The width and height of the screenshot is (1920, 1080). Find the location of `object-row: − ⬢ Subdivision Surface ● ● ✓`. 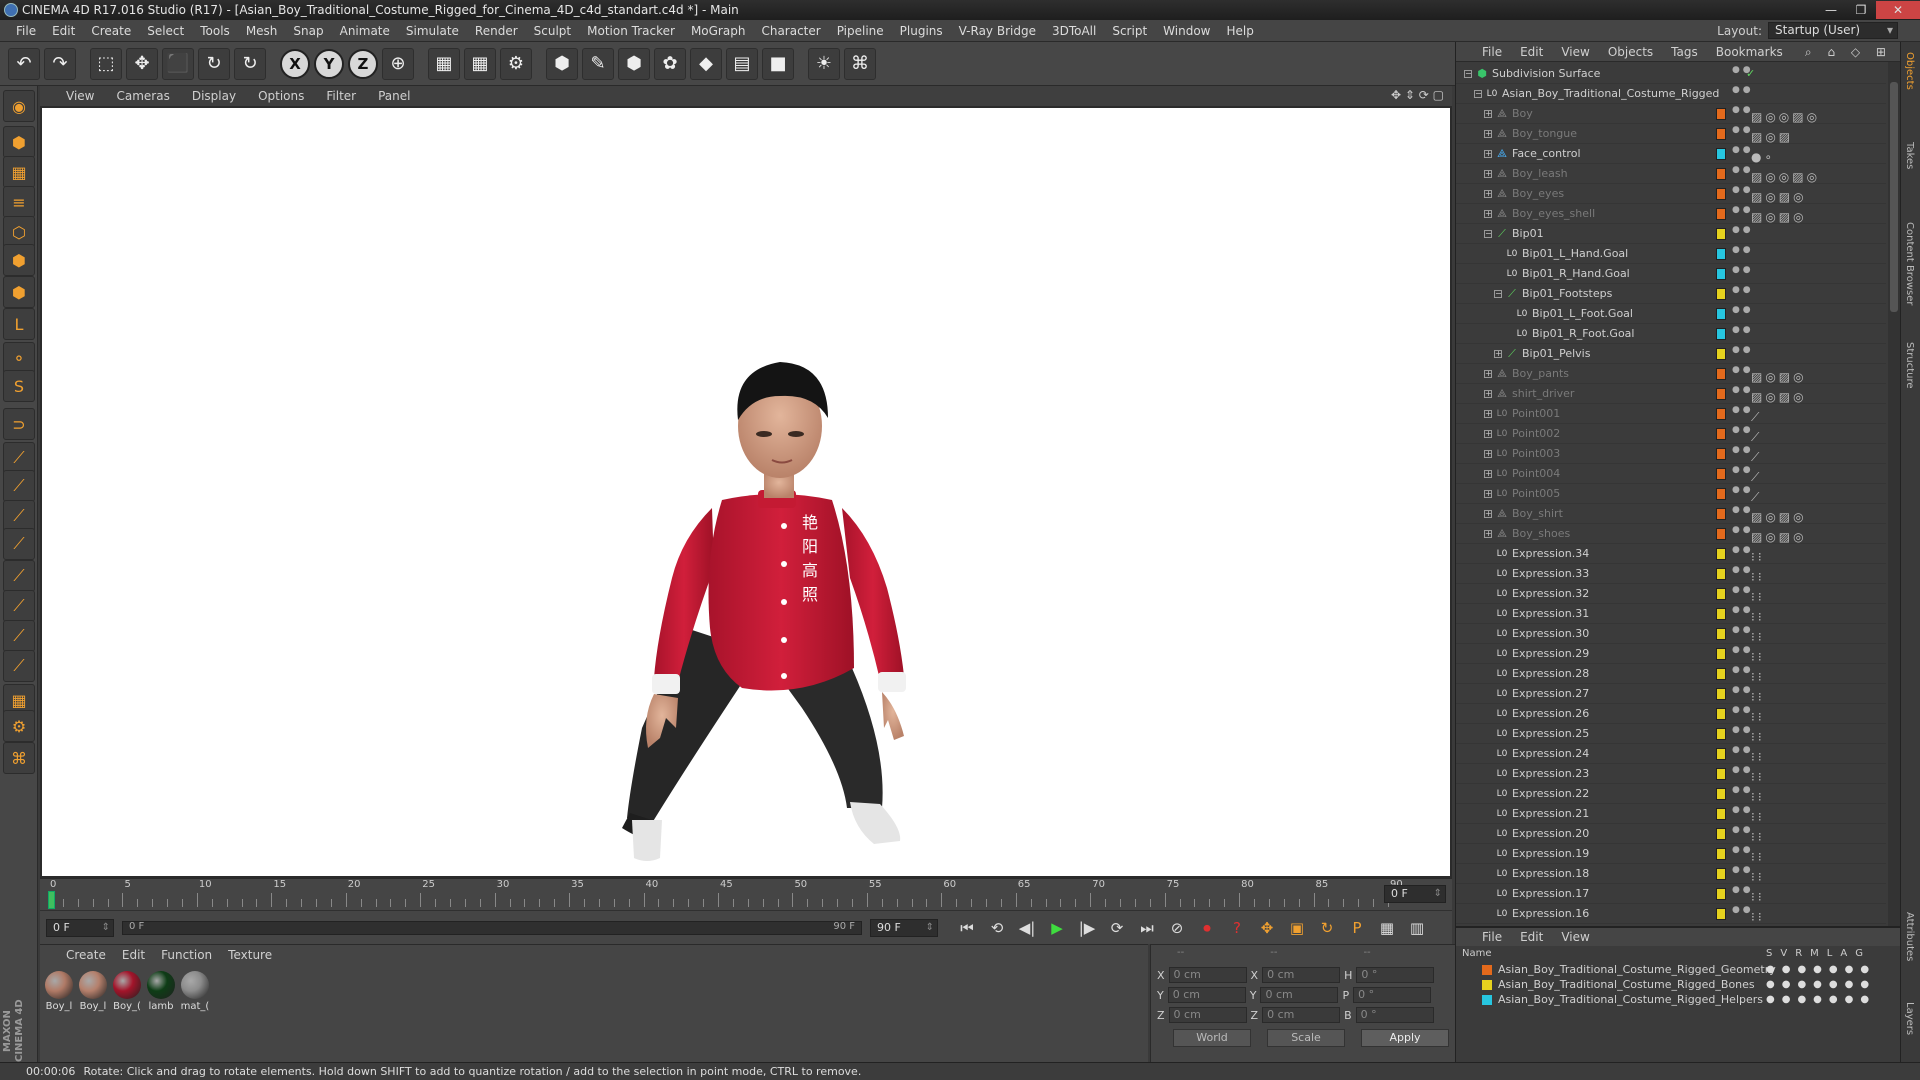

object-row: − ⬢ Subdivision Surface ● ● ✓ is located at coordinates (1671, 74).